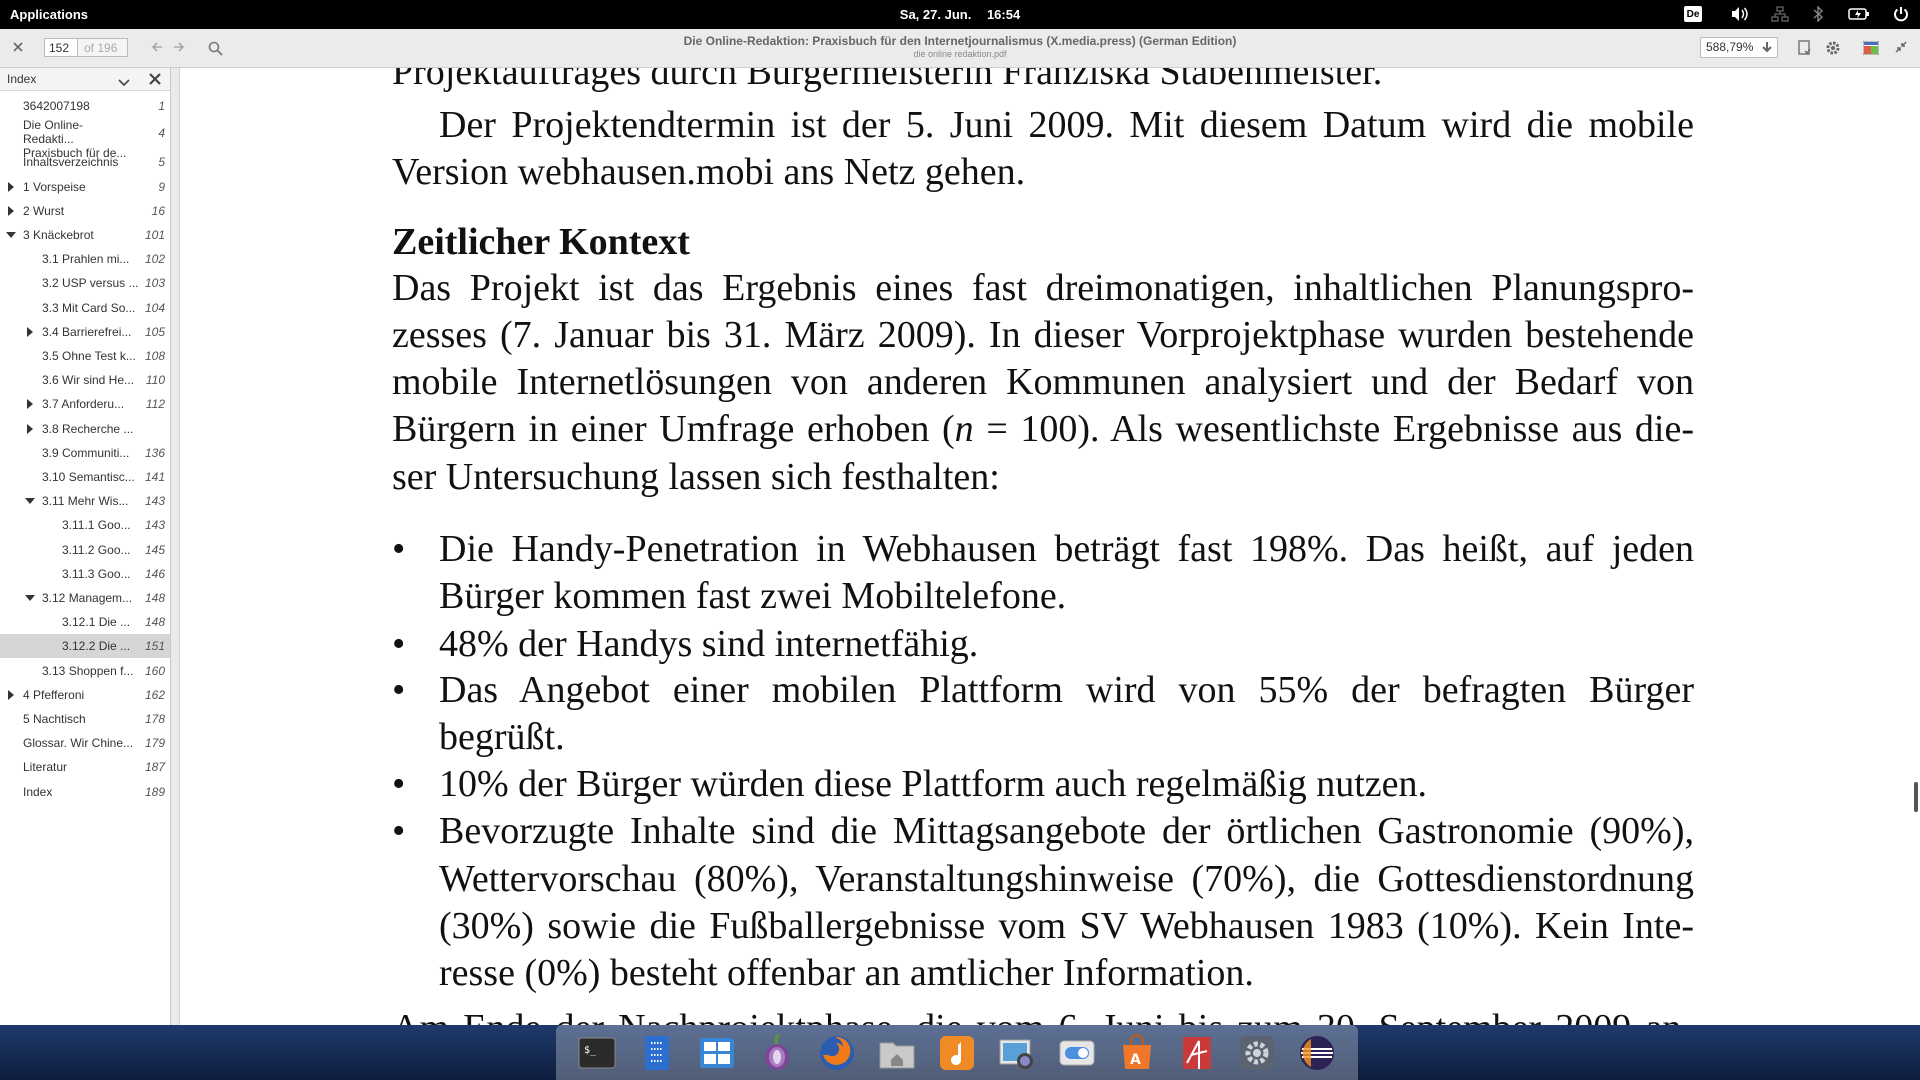 Image resolution: width=1920 pixels, height=1080 pixels. What do you see at coordinates (597, 1053) in the screenshot?
I see `terminal-icon: $_` at bounding box center [597, 1053].